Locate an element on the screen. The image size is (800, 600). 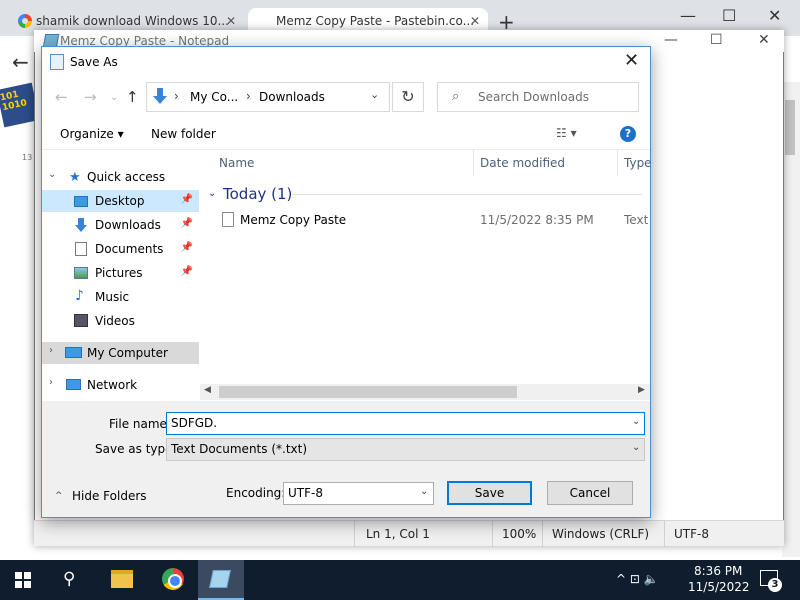
clock-time: 8:36 PM is located at coordinates (718, 571).